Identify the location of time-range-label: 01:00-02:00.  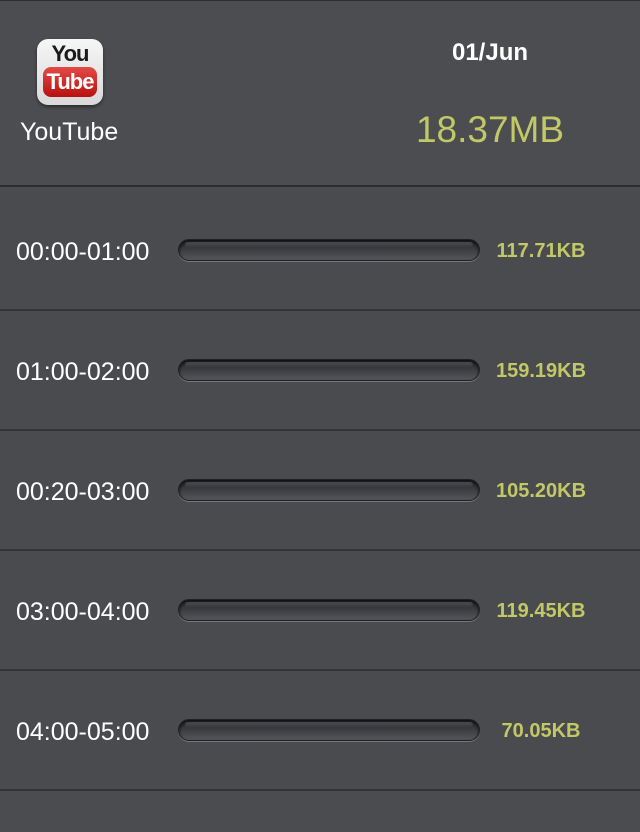
(83, 372).